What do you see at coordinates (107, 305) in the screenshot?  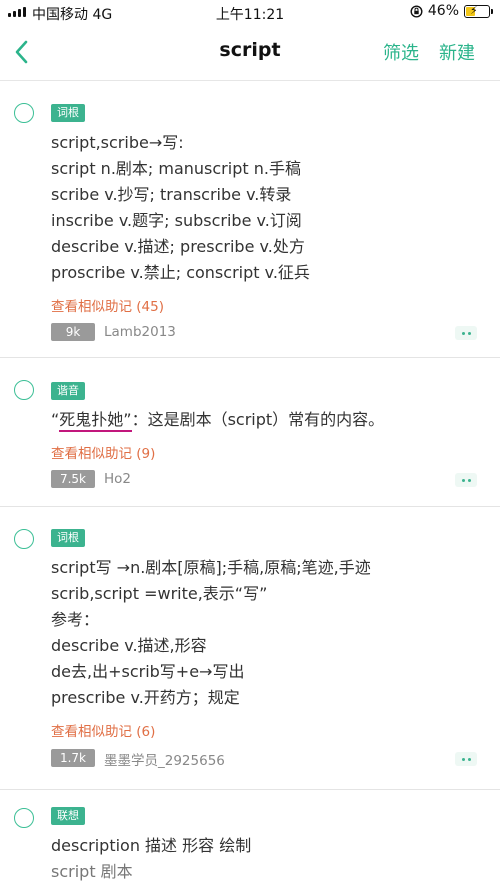 I see `similar-link: 查看相似助记 (45)` at bounding box center [107, 305].